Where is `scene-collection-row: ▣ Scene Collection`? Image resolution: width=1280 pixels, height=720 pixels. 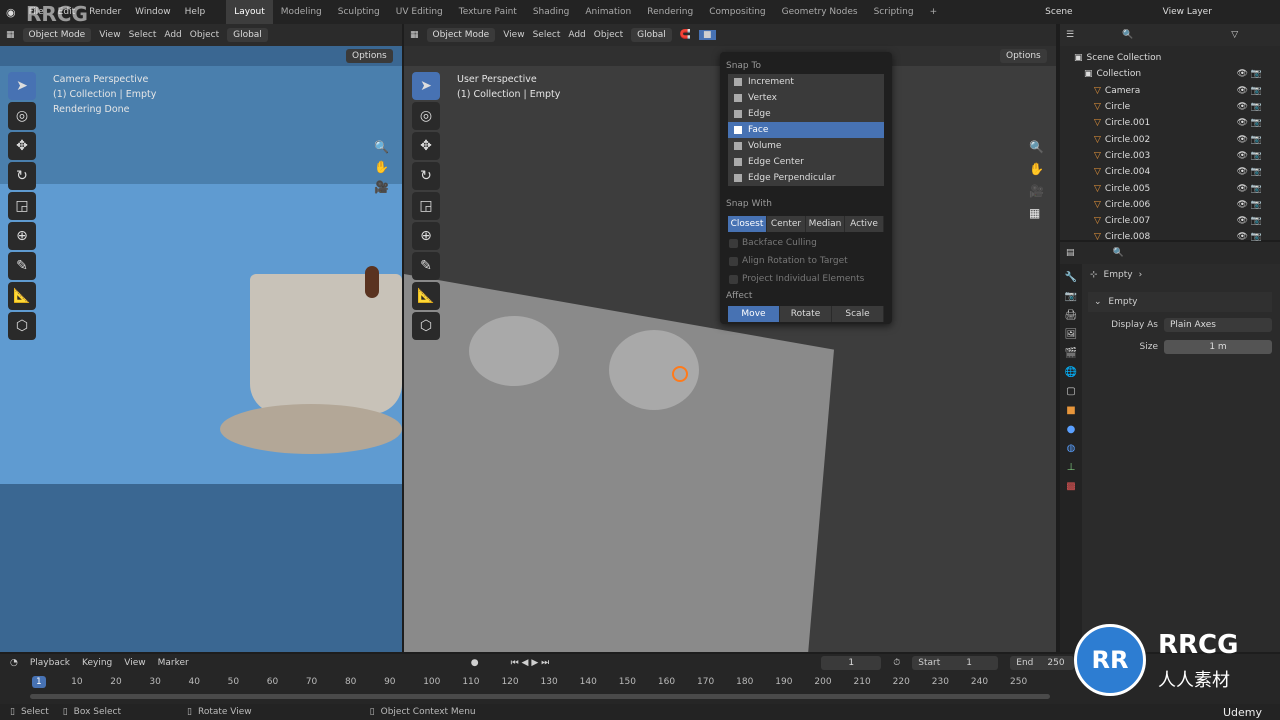
scene-collection-row: ▣ Scene Collection is located at coordinates (1173, 58).